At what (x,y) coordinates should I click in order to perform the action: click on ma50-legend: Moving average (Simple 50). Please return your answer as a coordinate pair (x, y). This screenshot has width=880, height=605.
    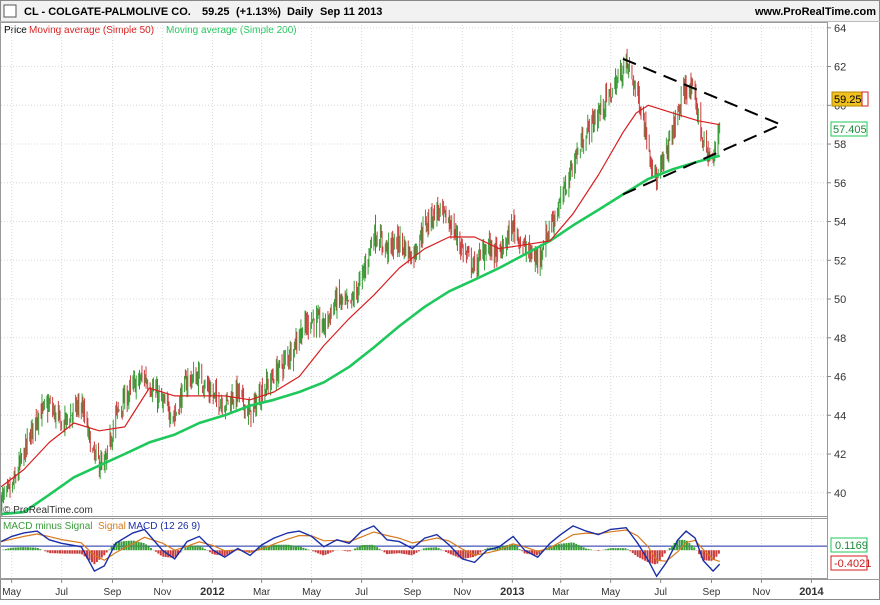
    Looking at the image, I should click on (91, 30).